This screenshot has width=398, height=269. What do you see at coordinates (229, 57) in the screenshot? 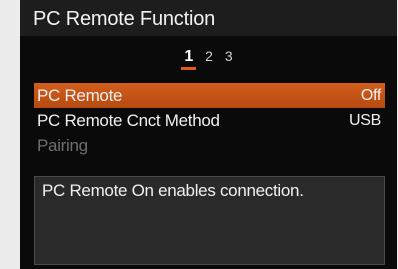
I see `page-tab-3: 3` at bounding box center [229, 57].